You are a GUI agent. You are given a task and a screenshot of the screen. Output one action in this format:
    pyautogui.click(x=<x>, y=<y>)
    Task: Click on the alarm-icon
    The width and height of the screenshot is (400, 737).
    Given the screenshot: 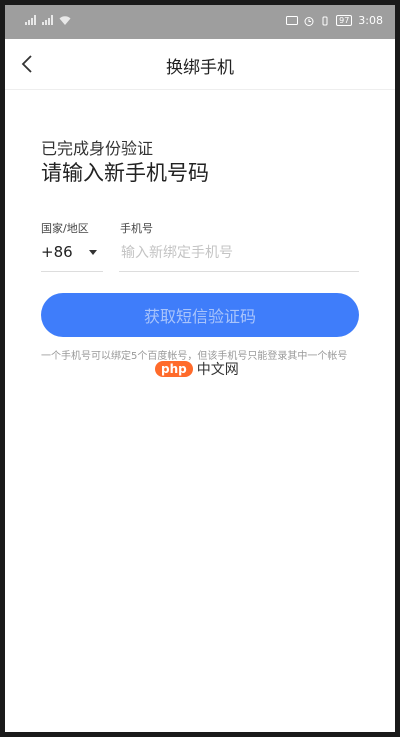 What is the action you would take?
    pyautogui.click(x=309, y=21)
    